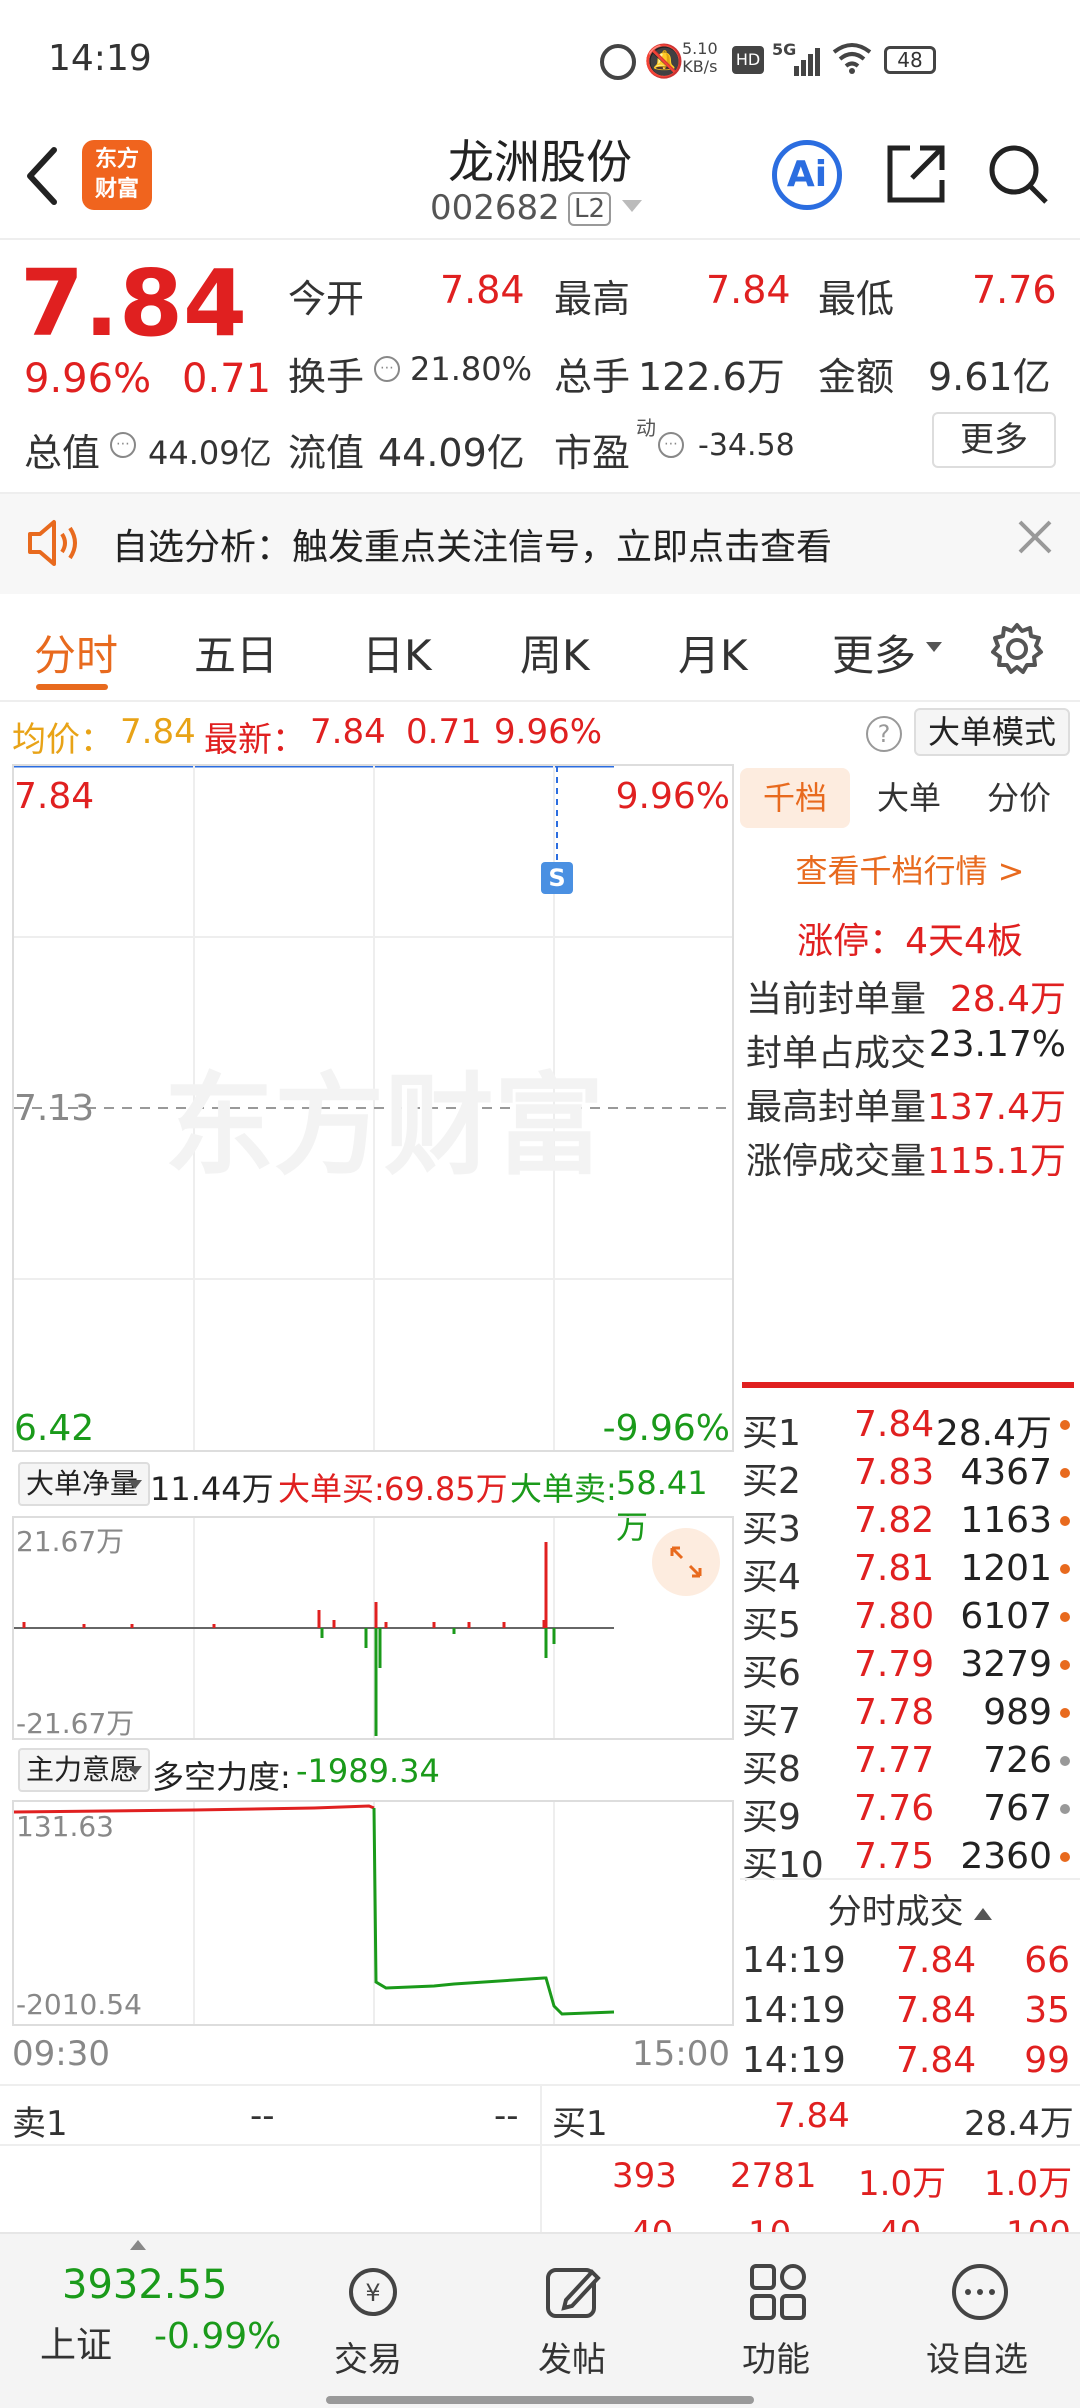 This screenshot has height=2408, width=1080. Describe the element at coordinates (76, 652) in the screenshot. I see `tab-intraday: 分时` at that location.